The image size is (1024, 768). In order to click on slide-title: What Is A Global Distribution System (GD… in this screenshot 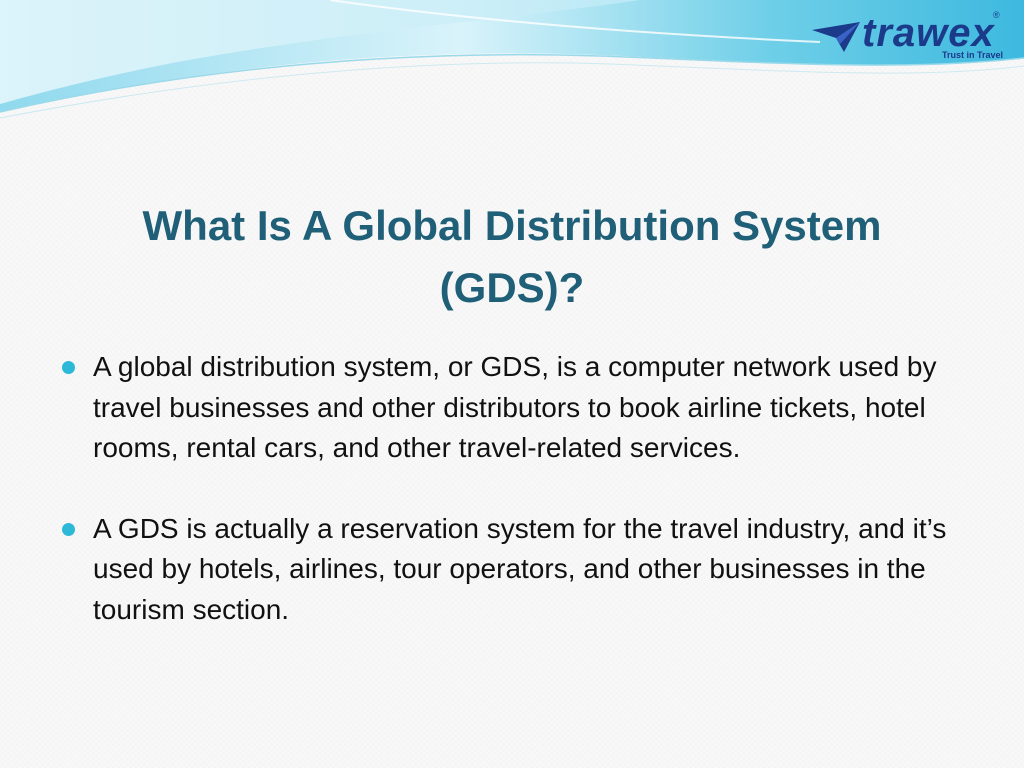, I will do `click(512, 256)`.